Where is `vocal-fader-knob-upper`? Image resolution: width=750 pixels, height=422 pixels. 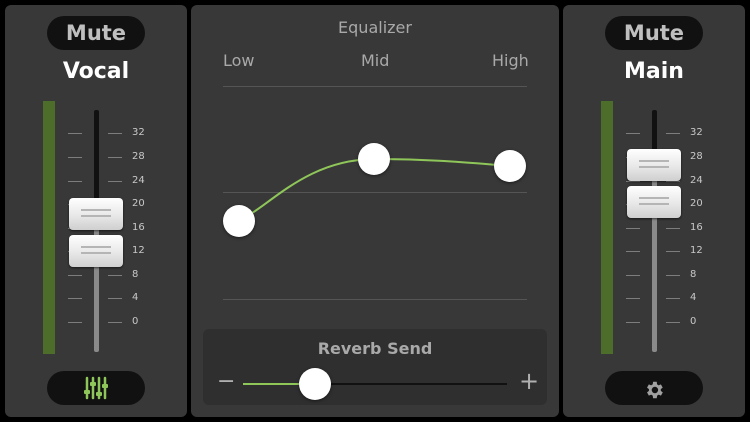 vocal-fader-knob-upper is located at coordinates (96, 214).